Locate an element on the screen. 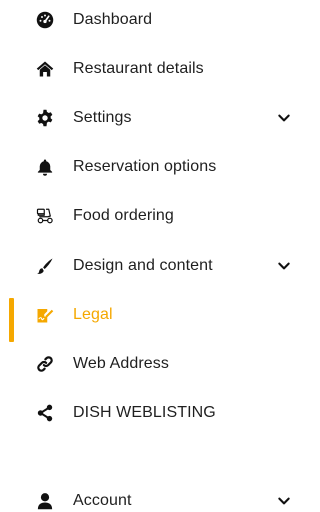  sidebar-item-design-and-content: Design and content is located at coordinates (148, 266).